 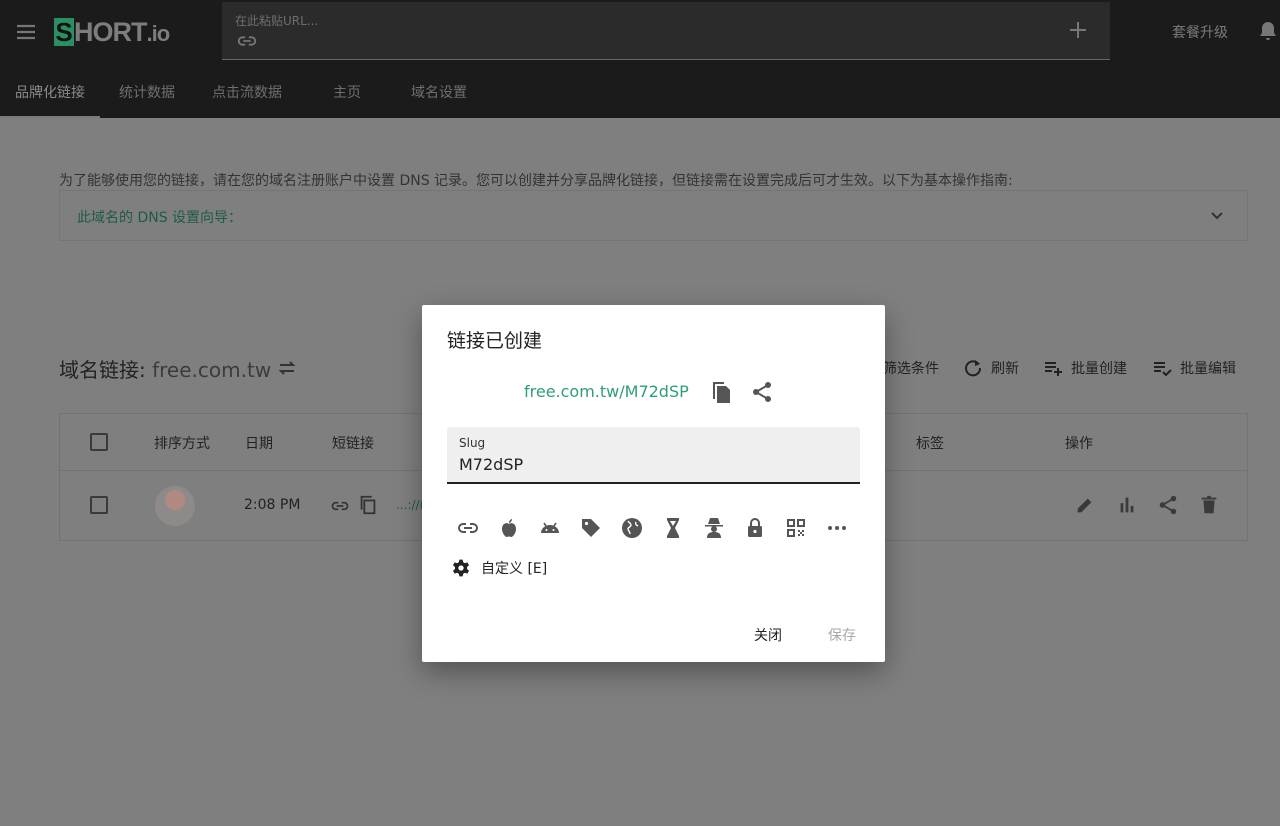 What do you see at coordinates (122, 31) in the screenshot?
I see `logo-text: HORT.io` at bounding box center [122, 31].